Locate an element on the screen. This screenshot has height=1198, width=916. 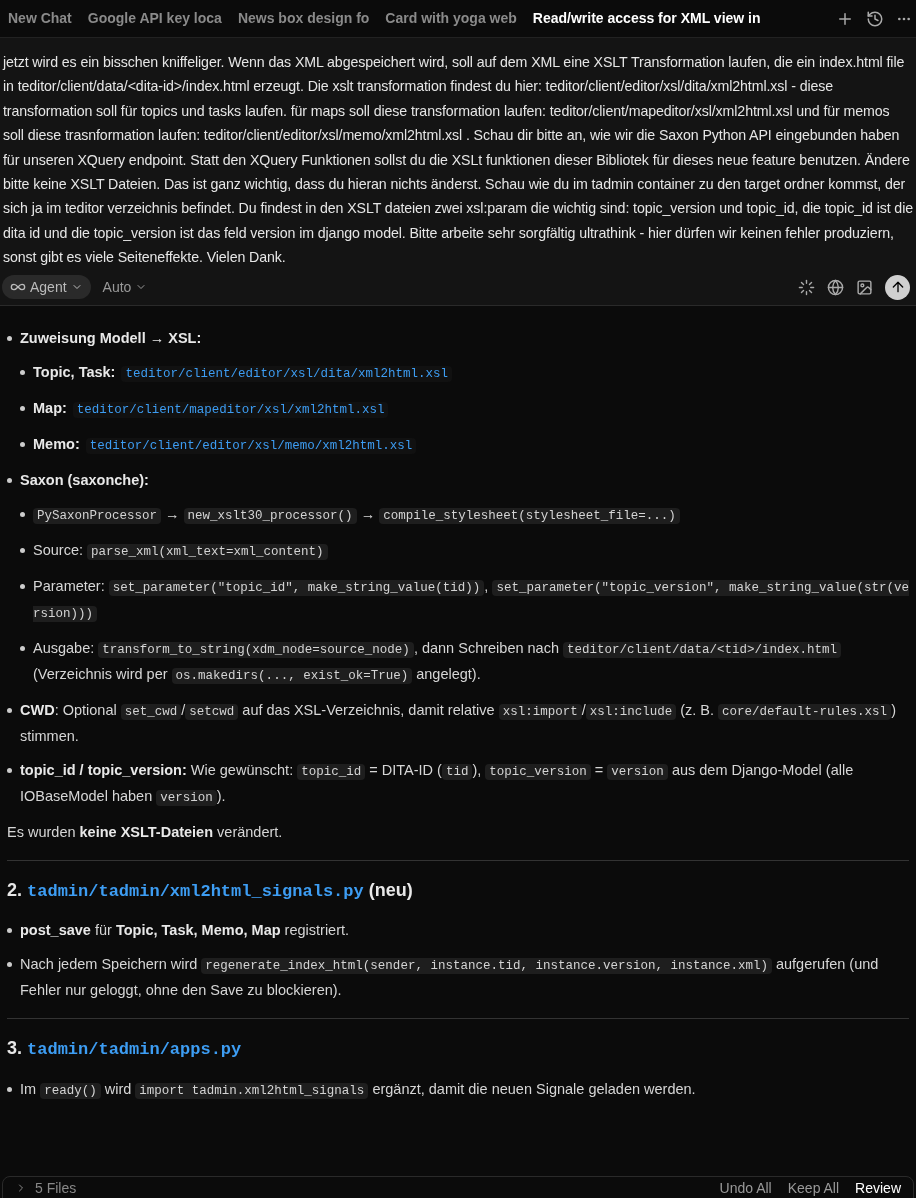
globe-icon is located at coordinates (835, 287).